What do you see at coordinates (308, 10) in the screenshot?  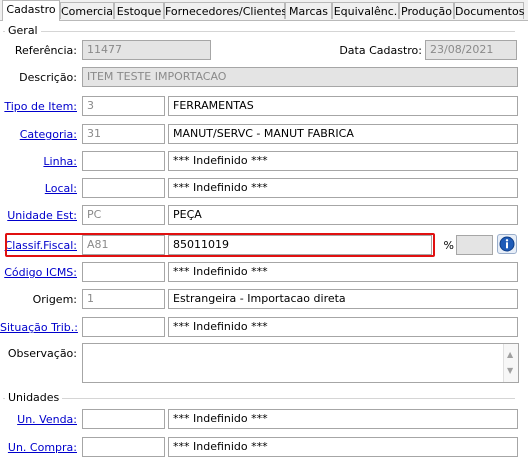 I see `tab-marcas: Marcas` at bounding box center [308, 10].